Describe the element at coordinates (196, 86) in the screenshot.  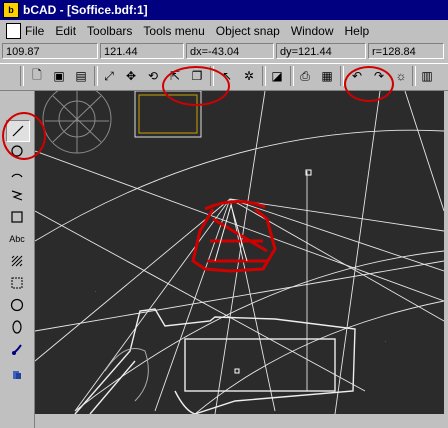
I see `annotation-circle-toolbar` at that location.